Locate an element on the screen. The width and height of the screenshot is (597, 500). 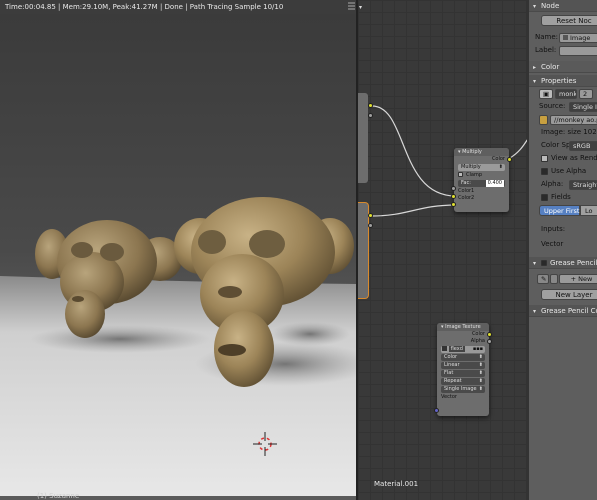
reset-node-button: Reset Noc is located at coordinates (569, 20).